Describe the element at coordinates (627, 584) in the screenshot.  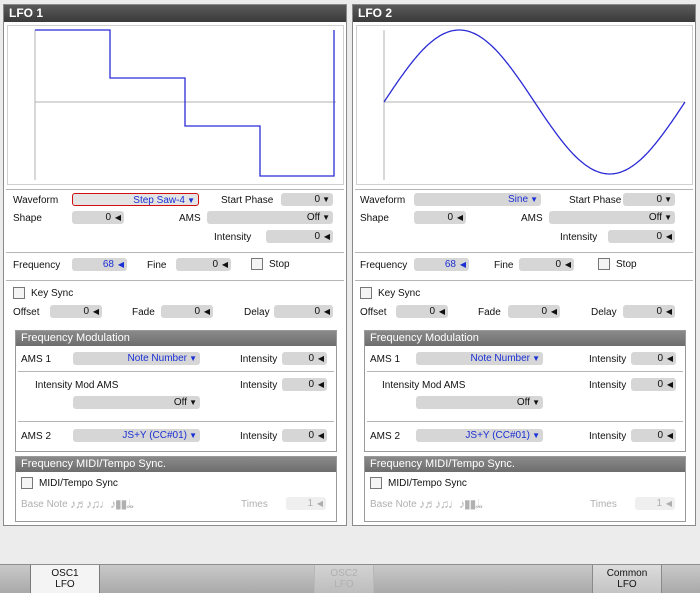
I see `tab-common-lfo-line2: LFO` at that location.